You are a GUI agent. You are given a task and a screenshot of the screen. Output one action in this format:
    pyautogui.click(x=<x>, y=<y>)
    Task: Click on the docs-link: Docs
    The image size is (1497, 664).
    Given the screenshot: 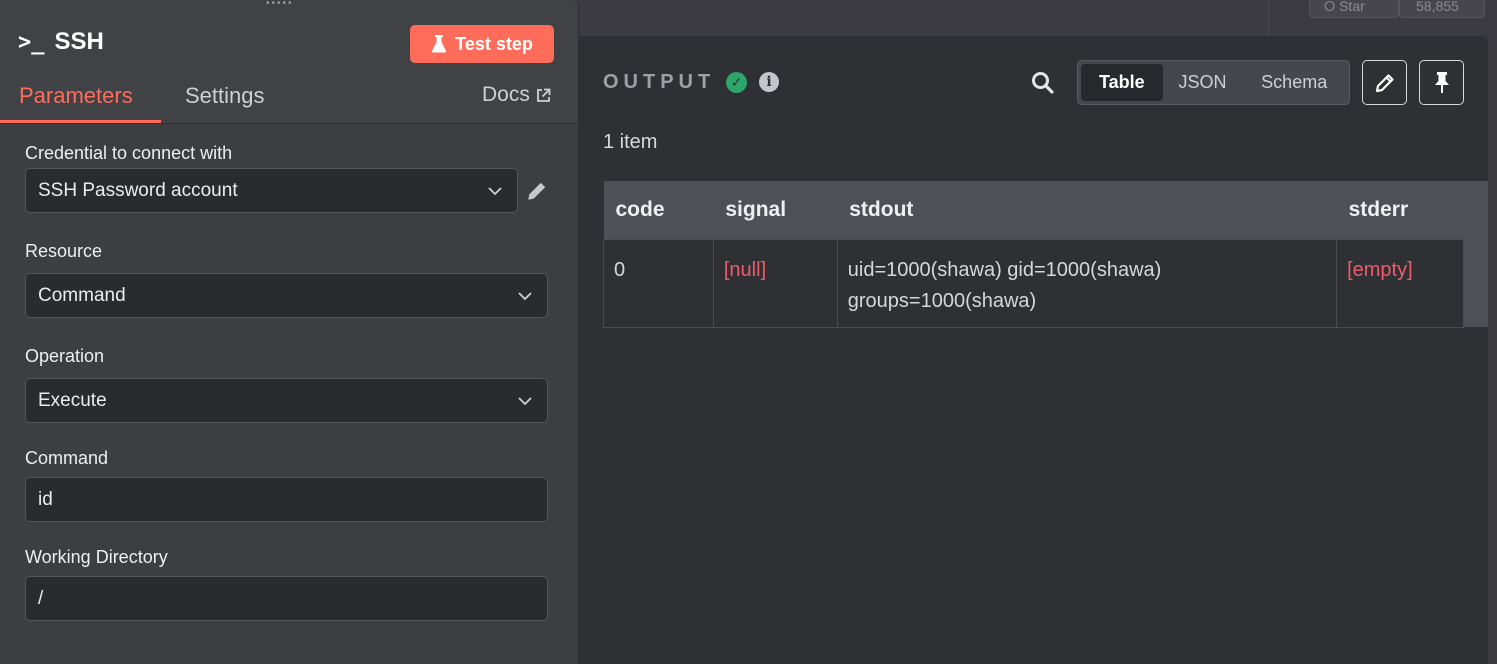 What is the action you would take?
    pyautogui.click(x=516, y=95)
    